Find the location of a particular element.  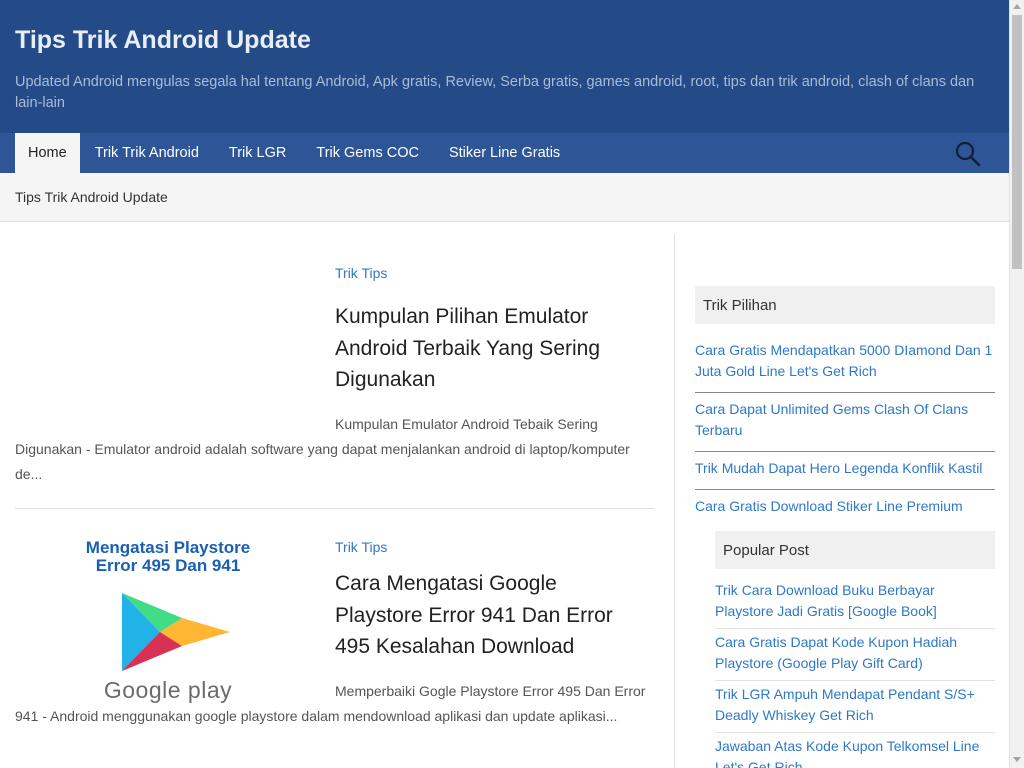

vertical-scrollbar is located at coordinates (1016, 384).